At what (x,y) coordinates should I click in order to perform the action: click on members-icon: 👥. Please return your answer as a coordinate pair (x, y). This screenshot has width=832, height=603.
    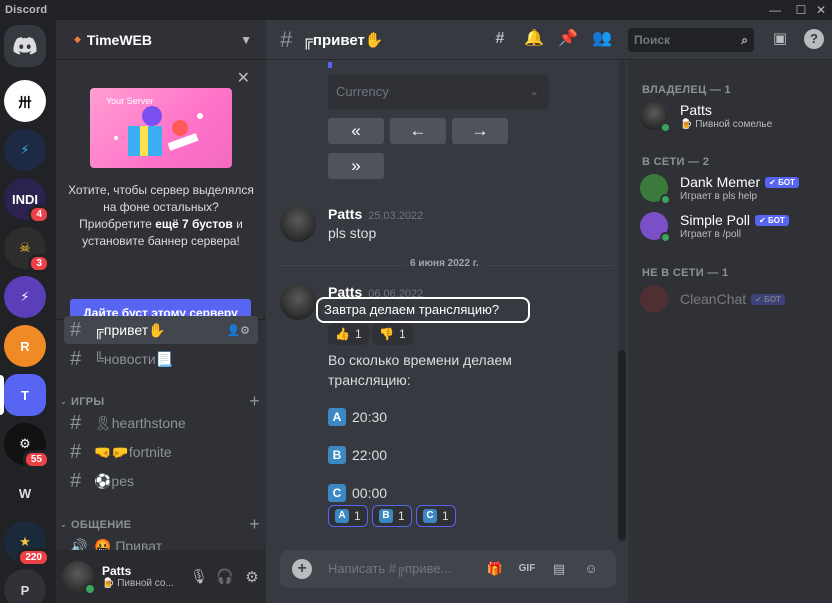
    Looking at the image, I should click on (602, 39).